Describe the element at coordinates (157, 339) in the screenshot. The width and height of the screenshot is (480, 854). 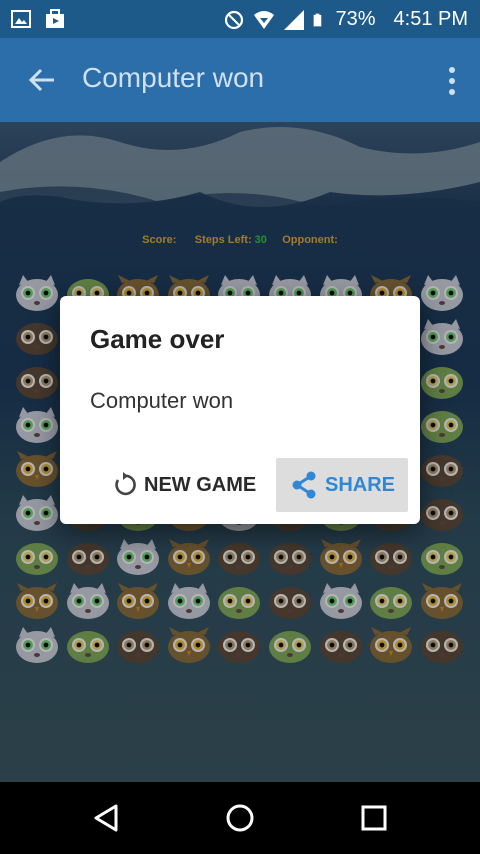
I see `dialog-title: Game over` at that location.